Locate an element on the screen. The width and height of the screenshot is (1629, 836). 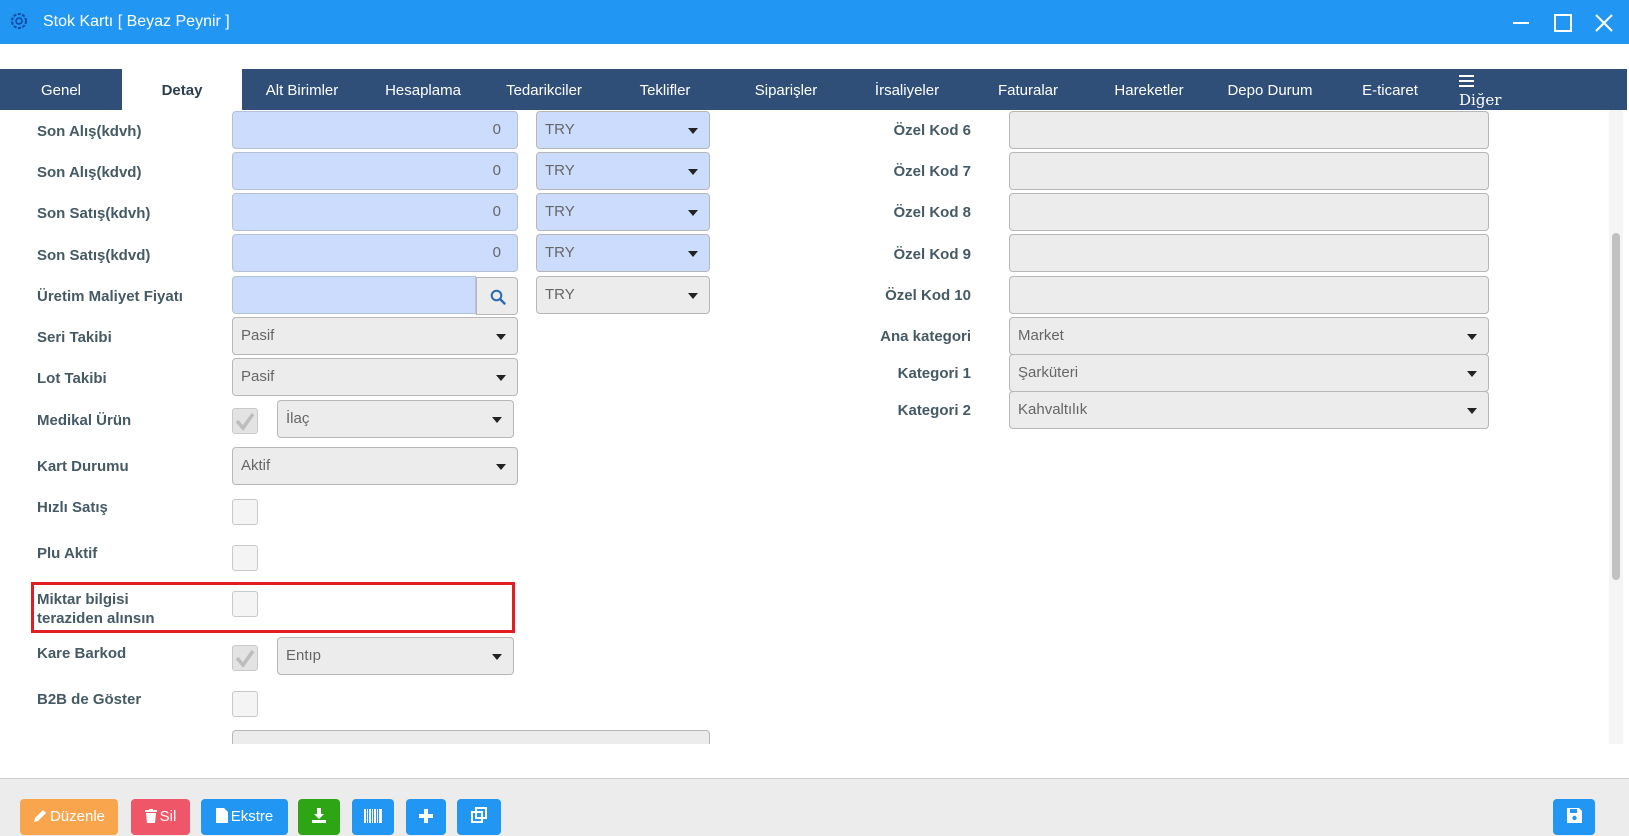
download-button is located at coordinates (319, 817).